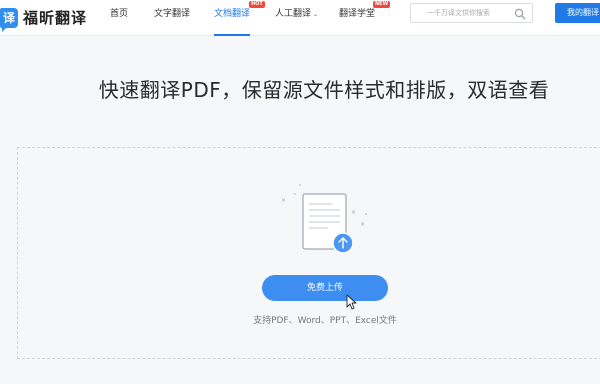 This screenshot has height=384, width=600. Describe the element at coordinates (382, 4) in the screenshot. I see `new-badge: NEW` at that location.